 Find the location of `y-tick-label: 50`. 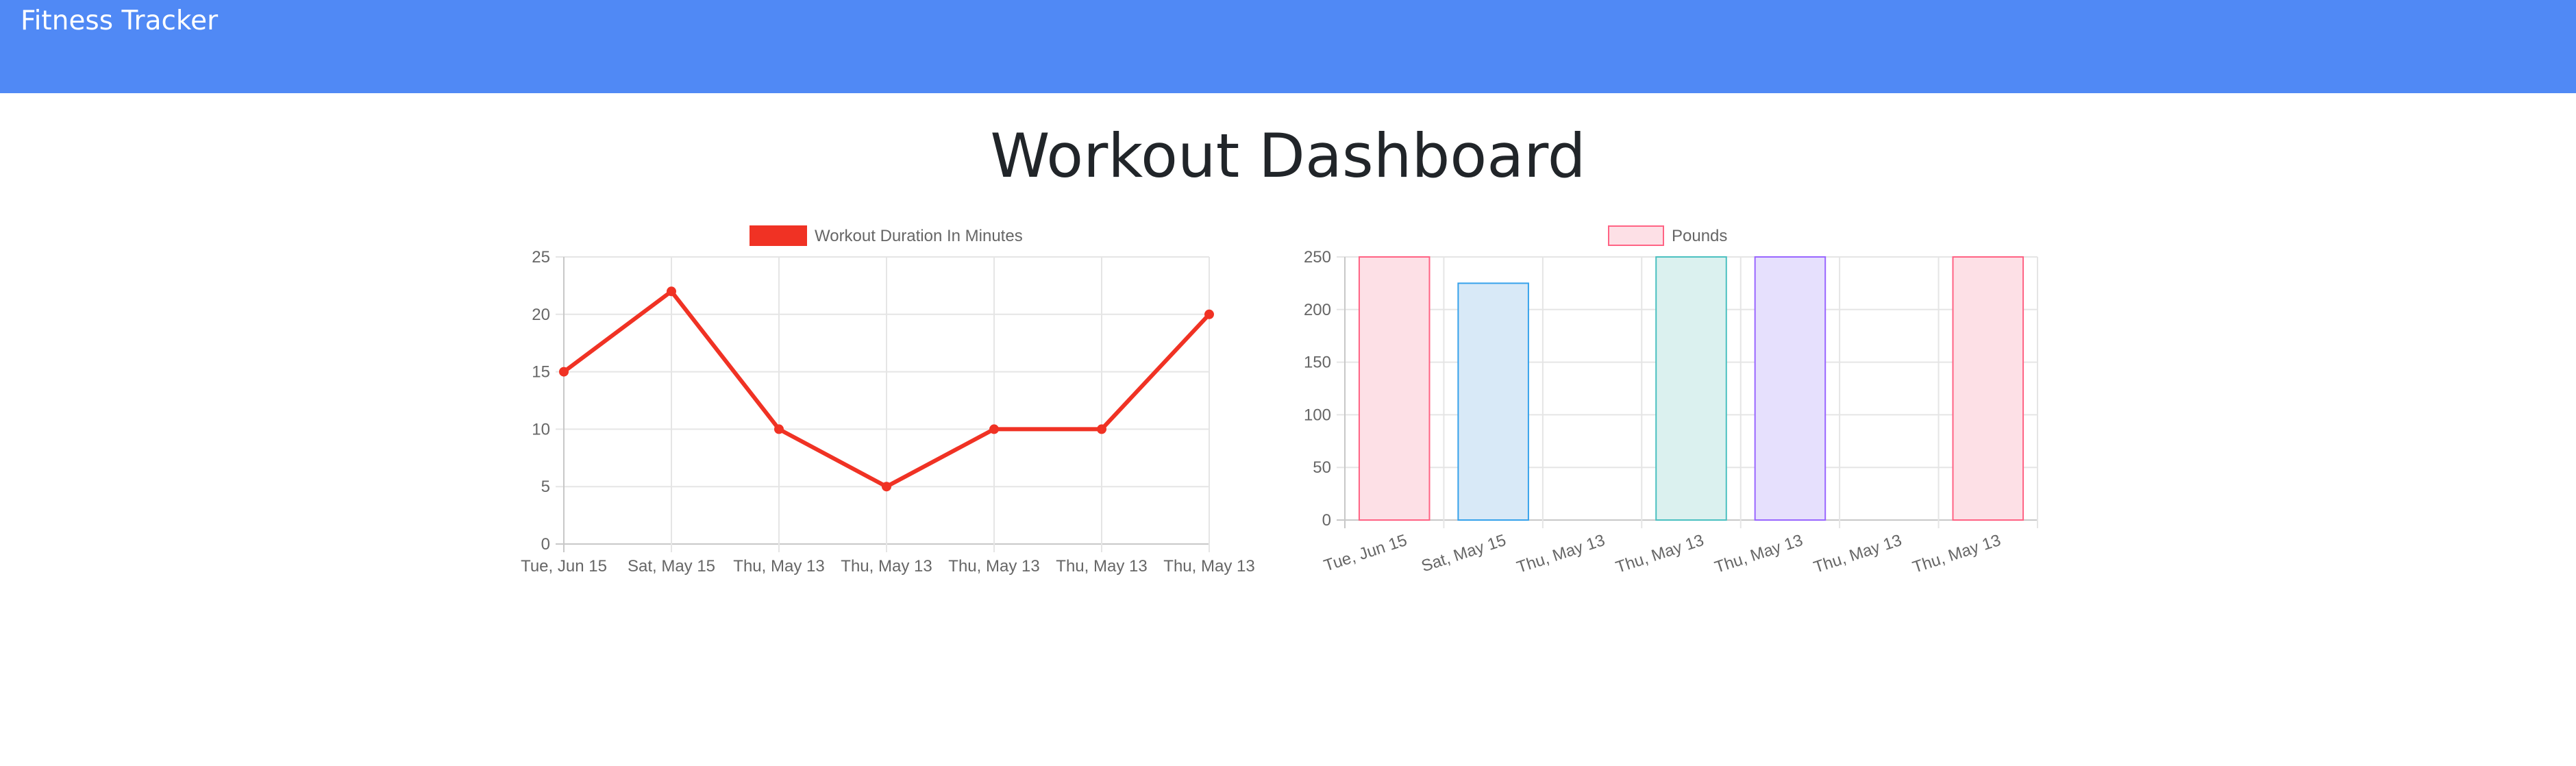

y-tick-label: 50 is located at coordinates (1322, 468).